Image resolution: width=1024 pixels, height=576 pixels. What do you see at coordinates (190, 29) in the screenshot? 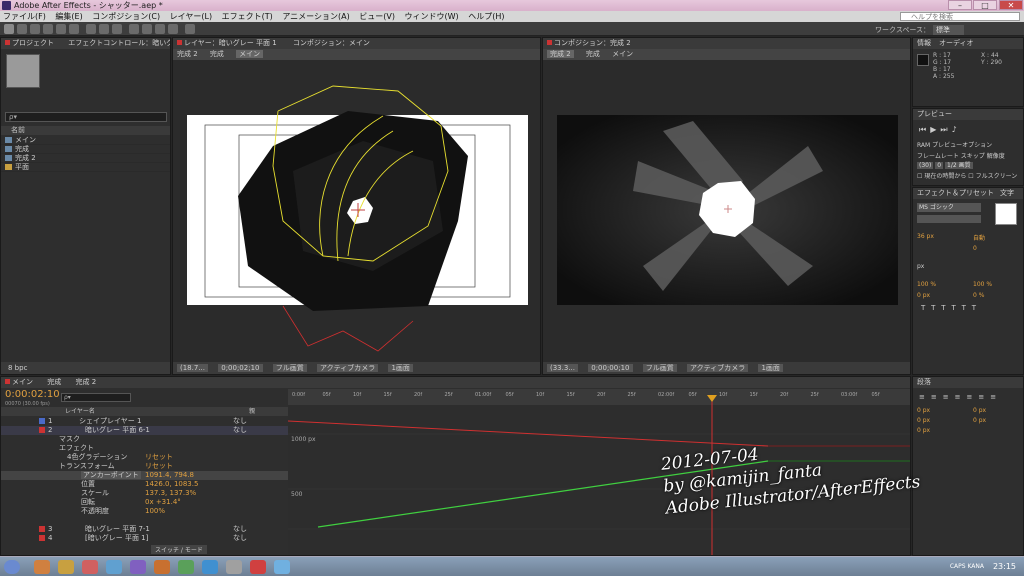
I see `puppet-tool-icon` at bounding box center [190, 29].